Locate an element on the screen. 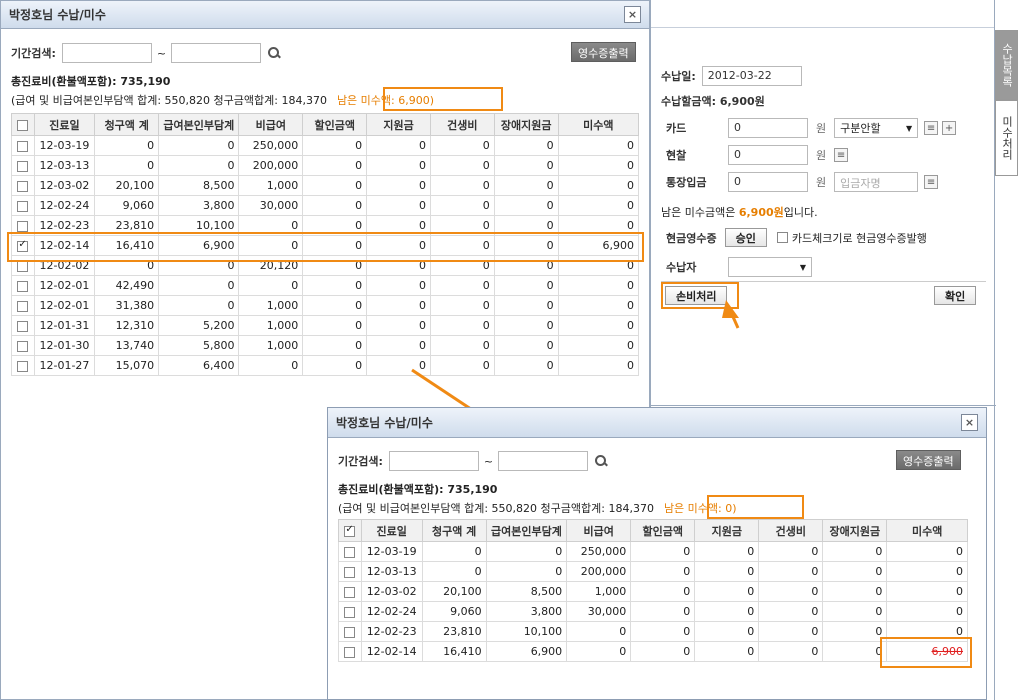 The image size is (1018, 700). tilde: ~ is located at coordinates (488, 461).